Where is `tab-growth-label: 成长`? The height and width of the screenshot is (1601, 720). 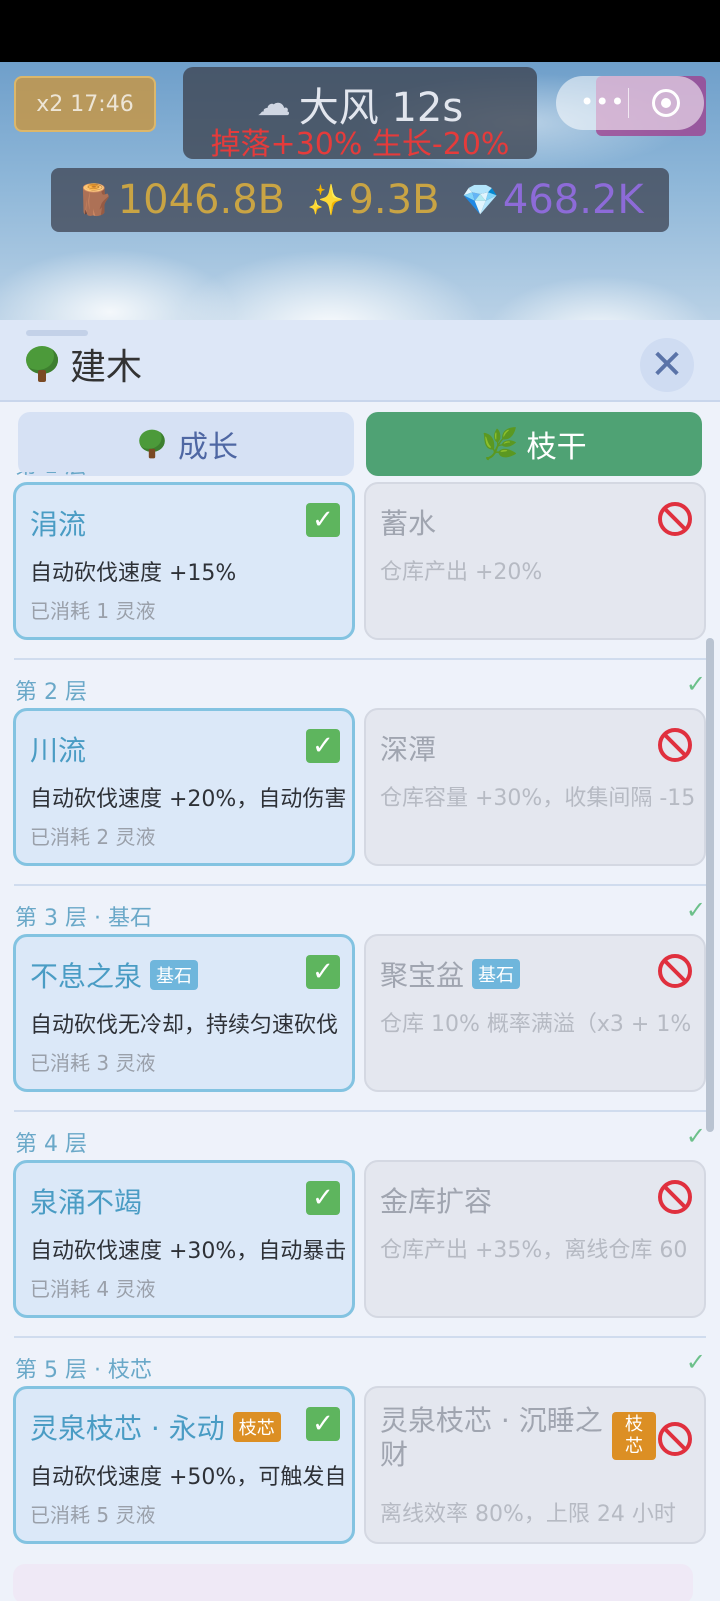 tab-growth-label: 成长 is located at coordinates (208, 447).